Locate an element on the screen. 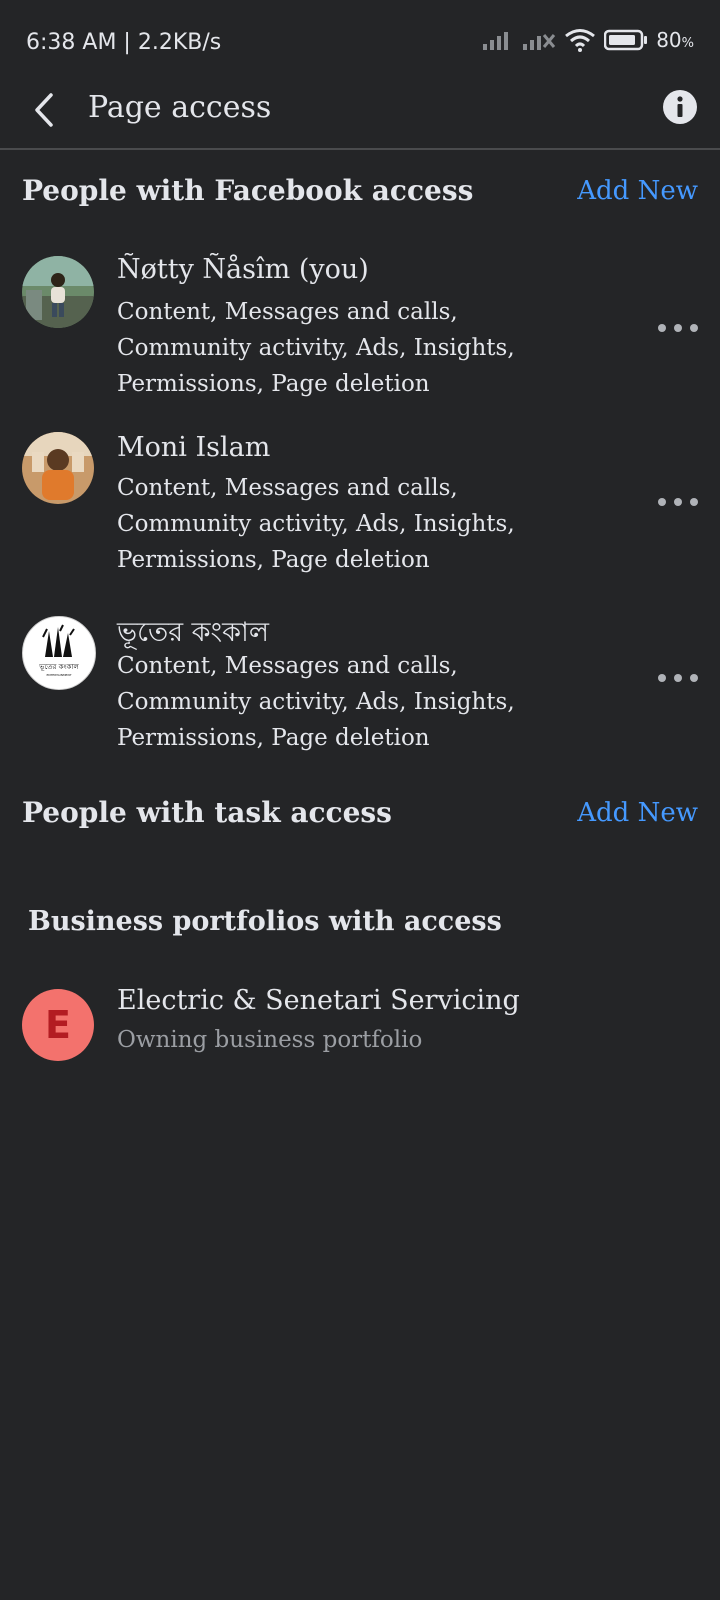 The image size is (720, 1600). back-button is located at coordinates (44, 110).